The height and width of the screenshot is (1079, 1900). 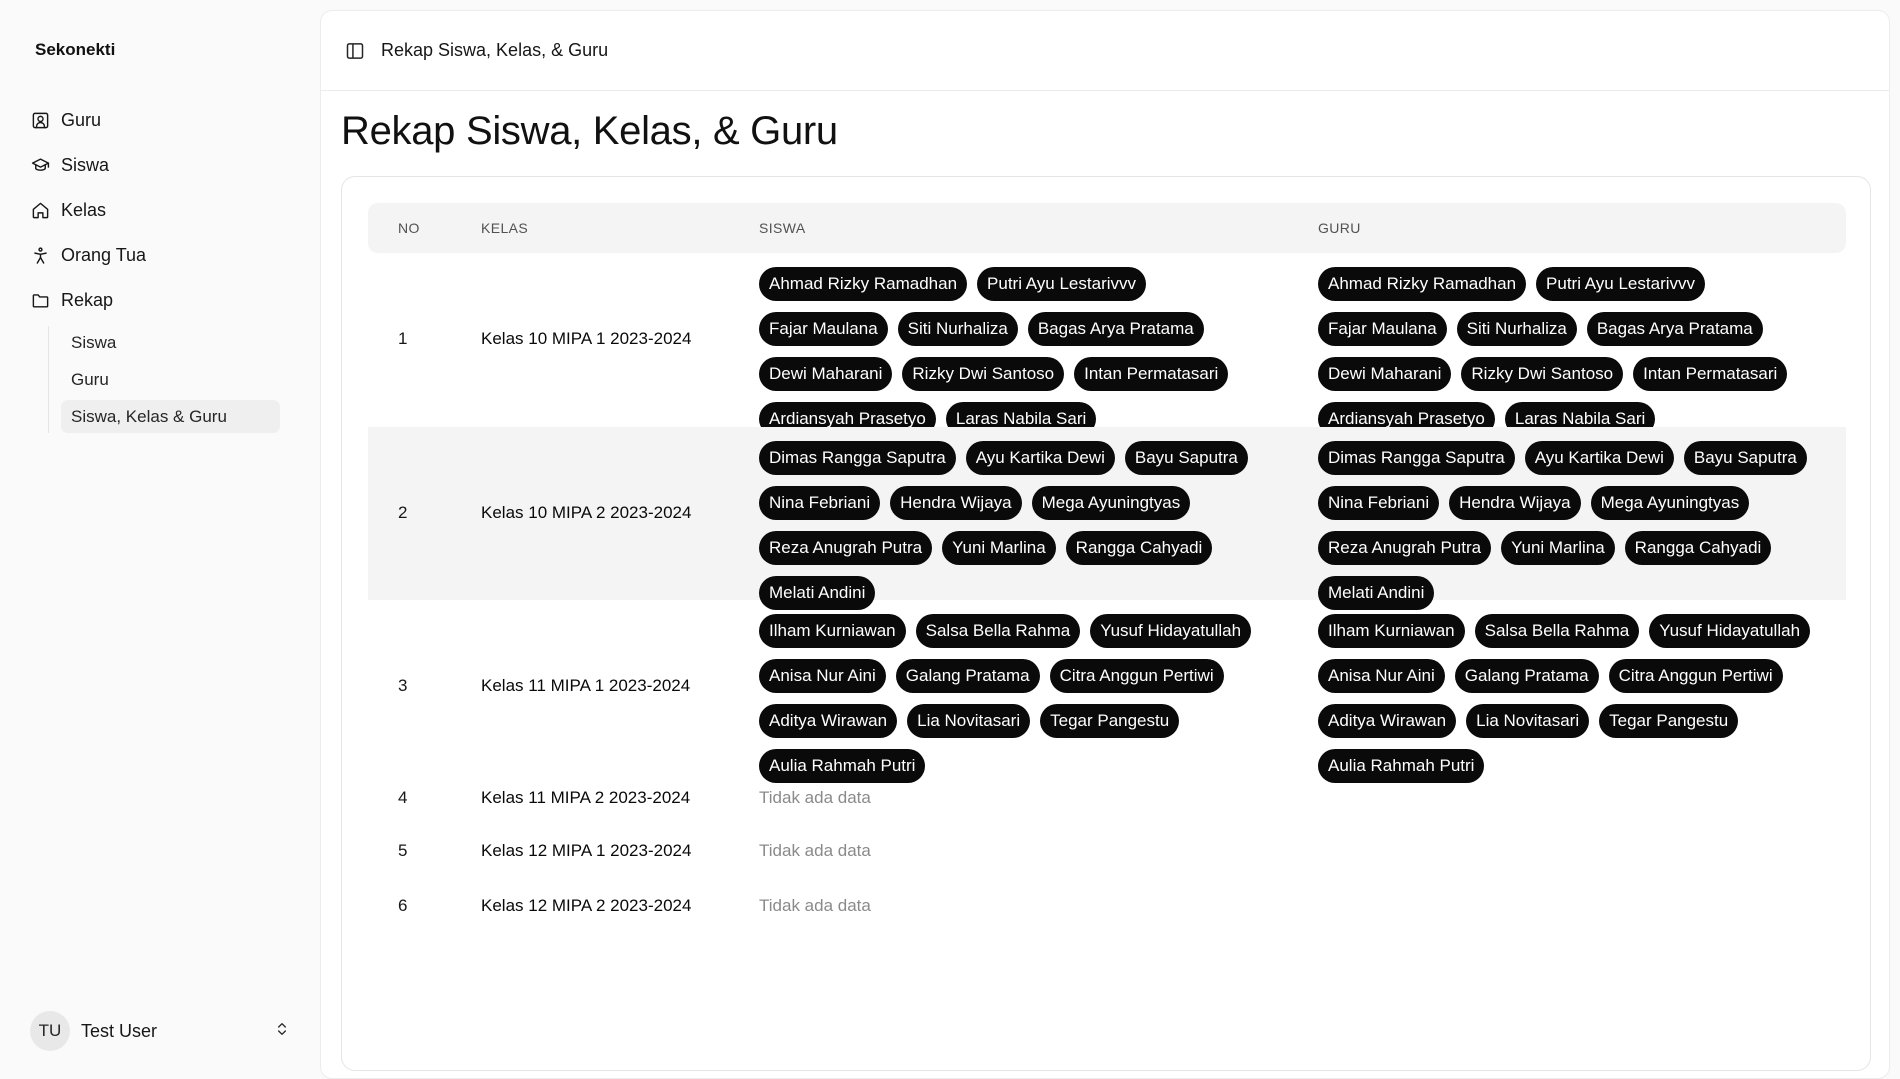 I want to click on guru-name-badge: Ahmad Rizky Ramadhan, so click(x=1422, y=284).